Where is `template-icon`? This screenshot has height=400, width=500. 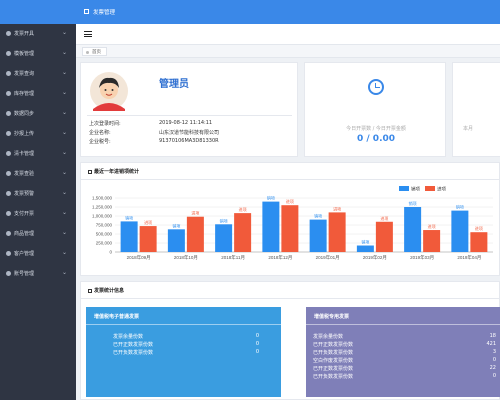 template-icon is located at coordinates (8, 53).